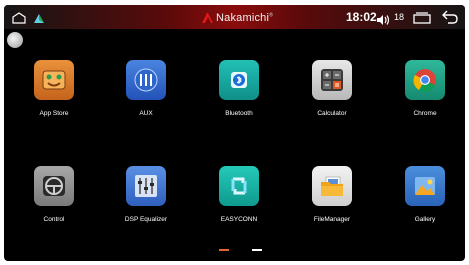 The width and height of the screenshot is (469, 265). I want to click on app-tile-control: Control, so click(54, 194).